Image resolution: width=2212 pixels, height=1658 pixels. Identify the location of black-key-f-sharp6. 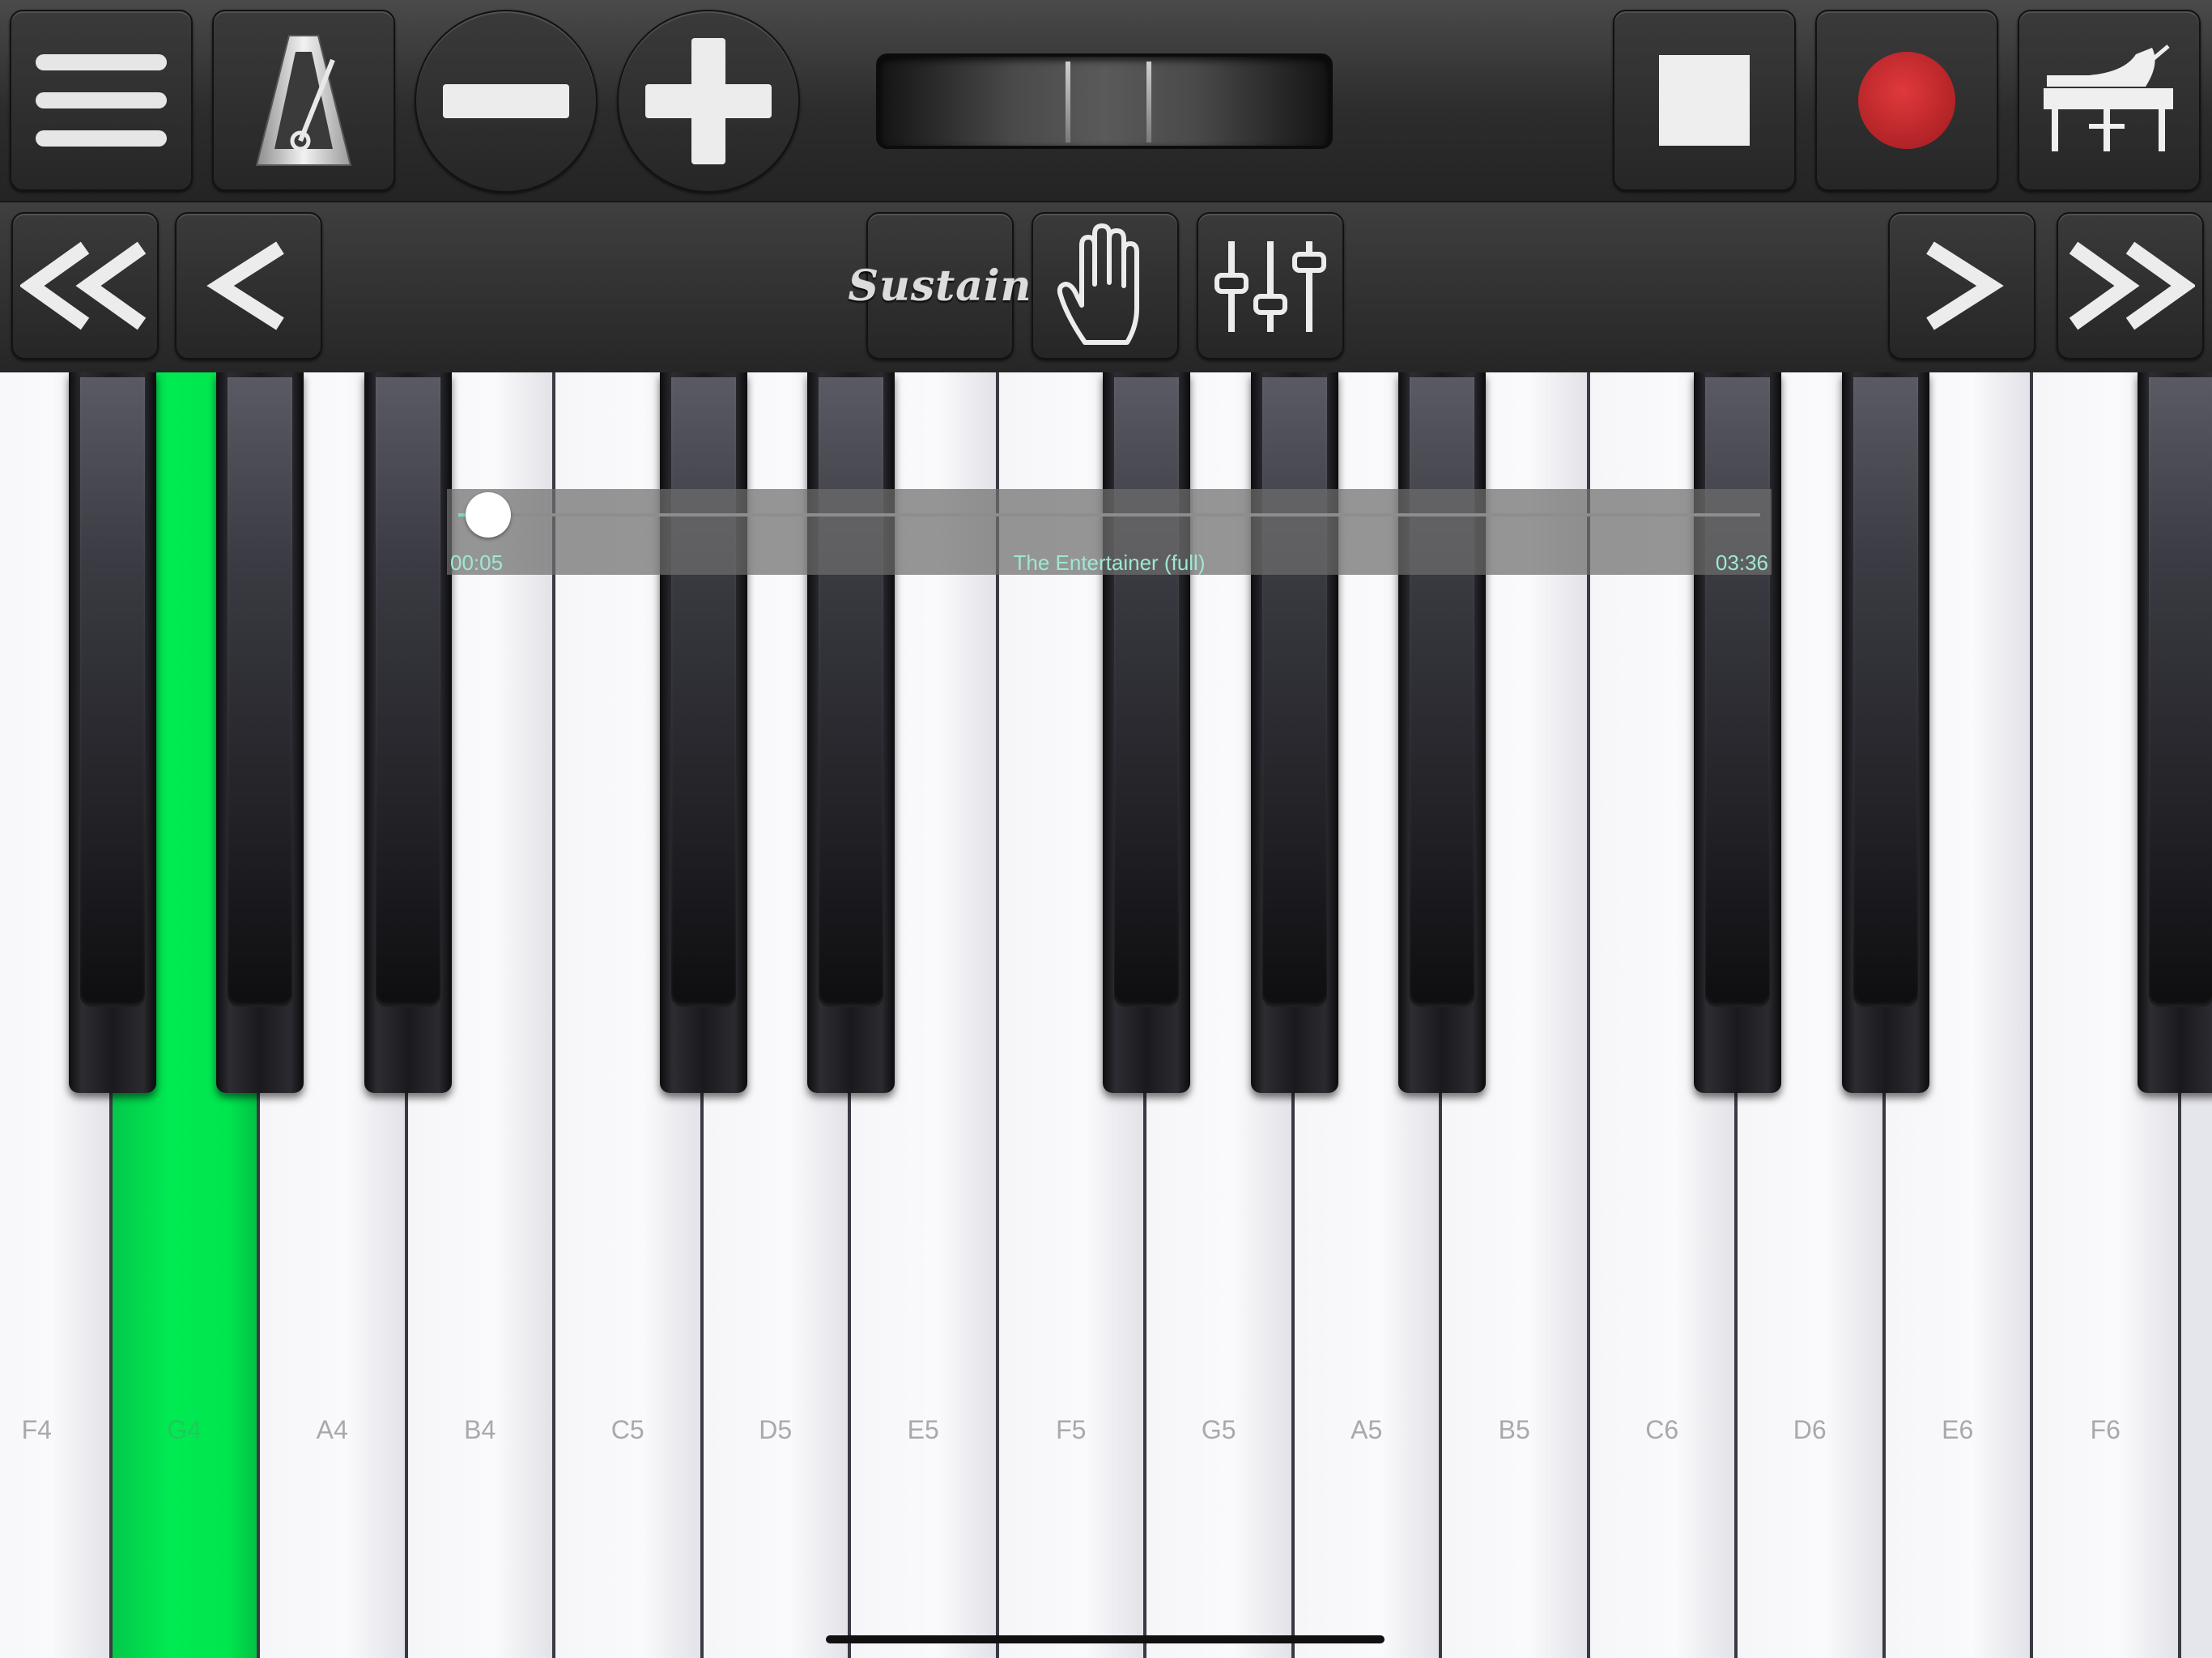
(2175, 732).